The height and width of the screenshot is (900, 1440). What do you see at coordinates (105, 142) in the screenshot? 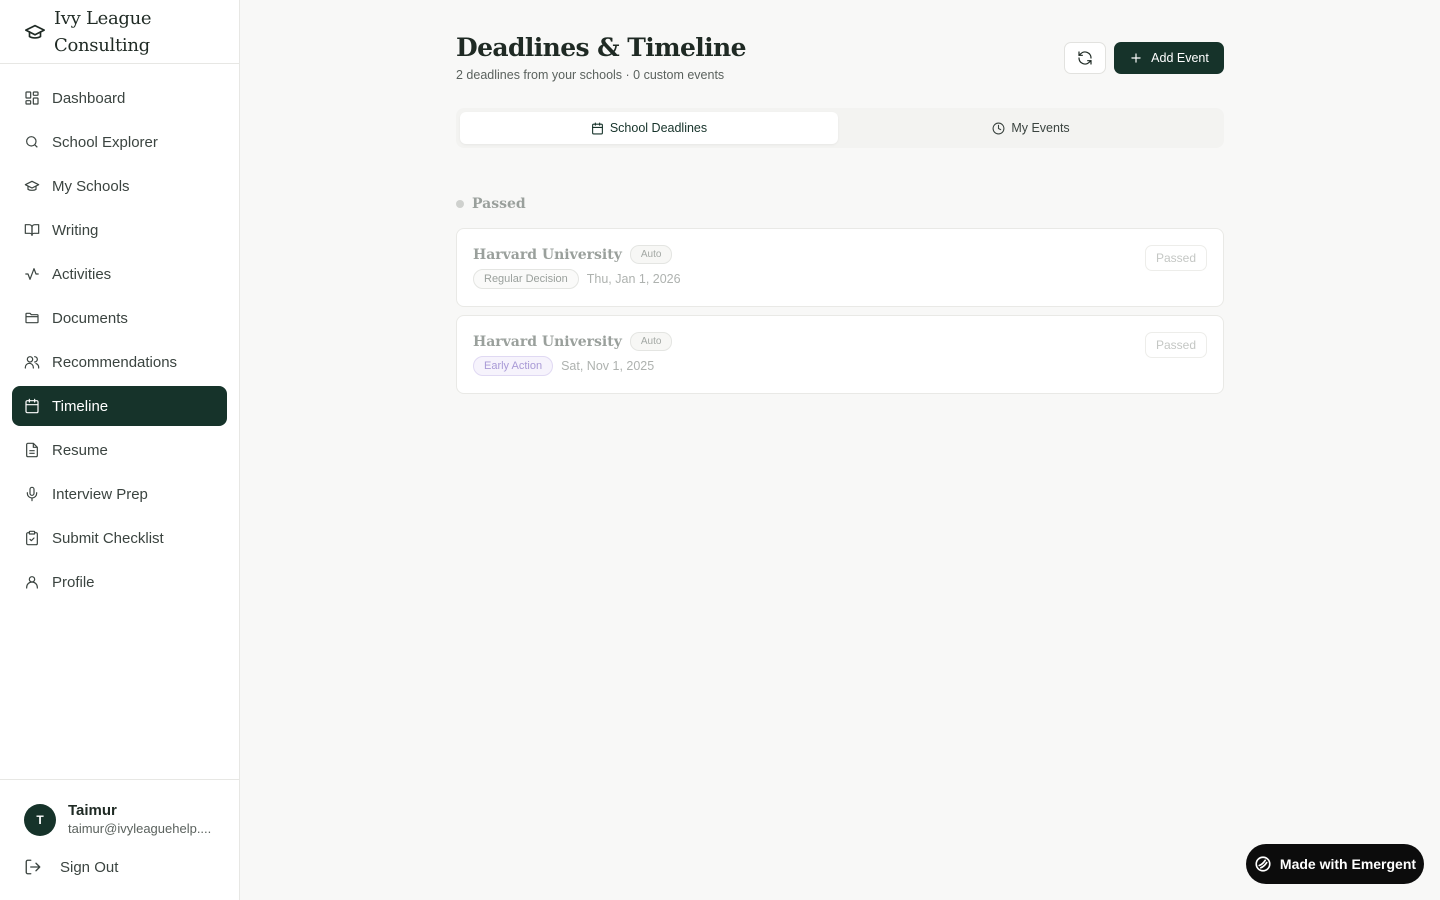
I see `sidebar-item-label: School Explorer` at bounding box center [105, 142].